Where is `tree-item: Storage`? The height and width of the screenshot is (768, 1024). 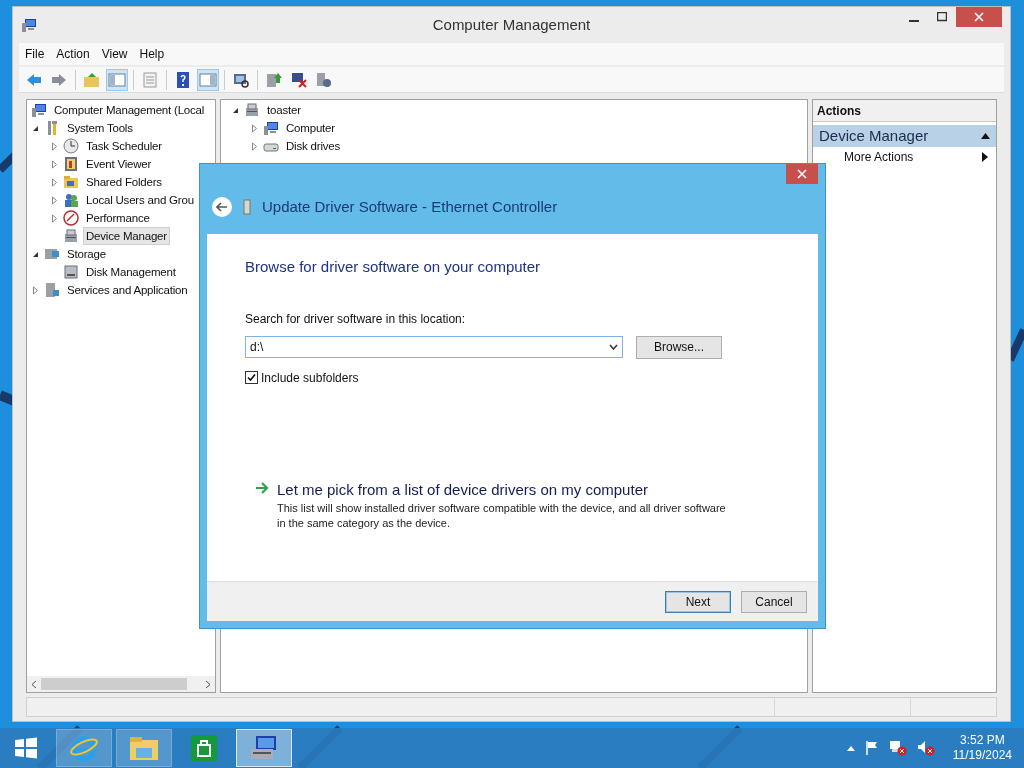 tree-item: Storage is located at coordinates (86, 254).